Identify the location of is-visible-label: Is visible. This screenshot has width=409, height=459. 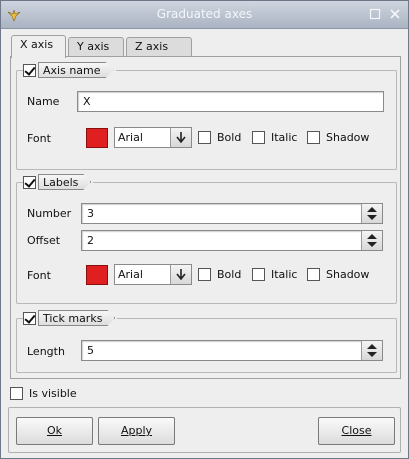
(53, 393).